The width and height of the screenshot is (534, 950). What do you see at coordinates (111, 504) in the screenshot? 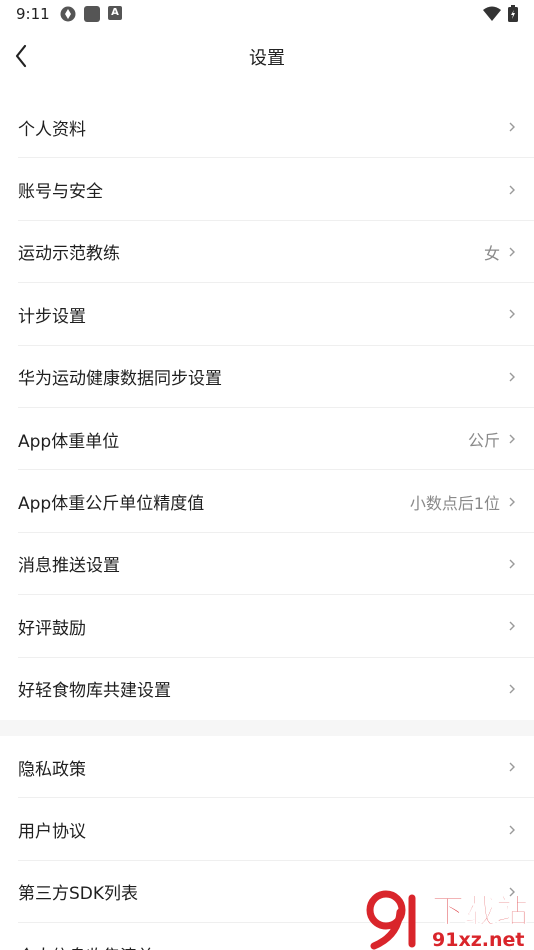
I see `row-label: App体重公斤单位精度值` at bounding box center [111, 504].